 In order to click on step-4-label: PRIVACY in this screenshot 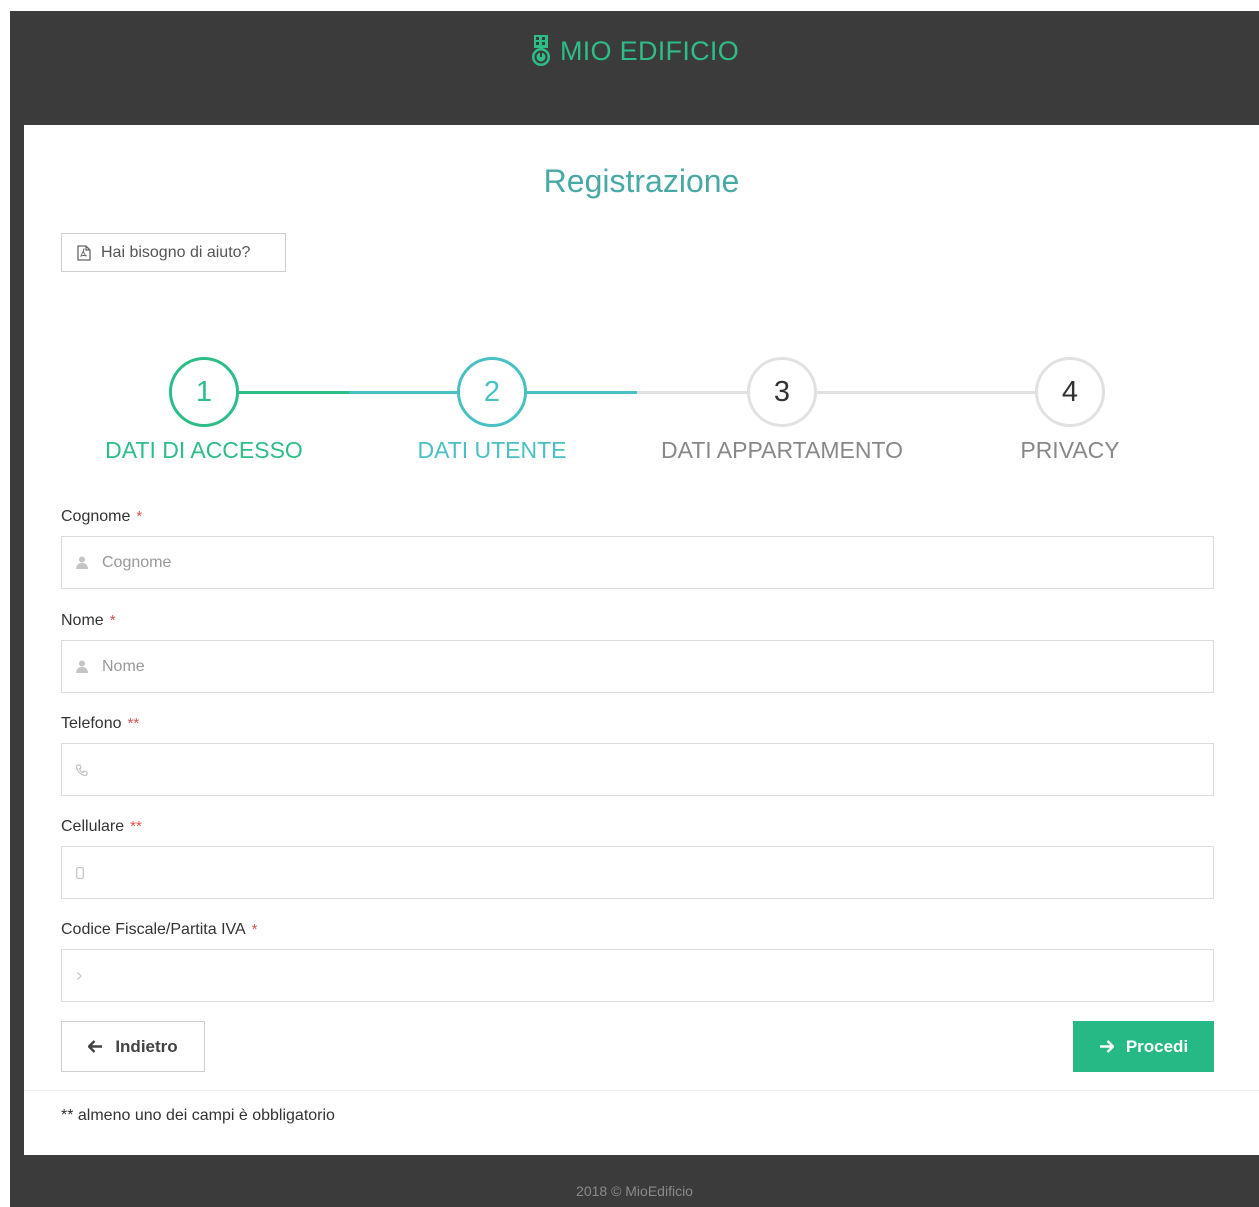, I will do `click(1070, 450)`.